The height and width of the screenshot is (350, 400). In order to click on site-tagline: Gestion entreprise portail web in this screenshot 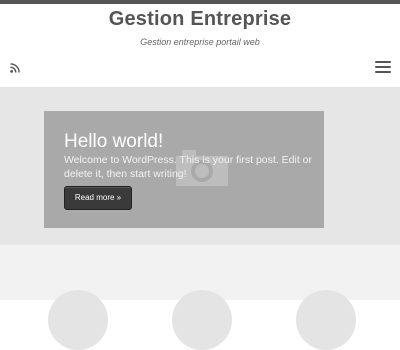, I will do `click(200, 42)`.